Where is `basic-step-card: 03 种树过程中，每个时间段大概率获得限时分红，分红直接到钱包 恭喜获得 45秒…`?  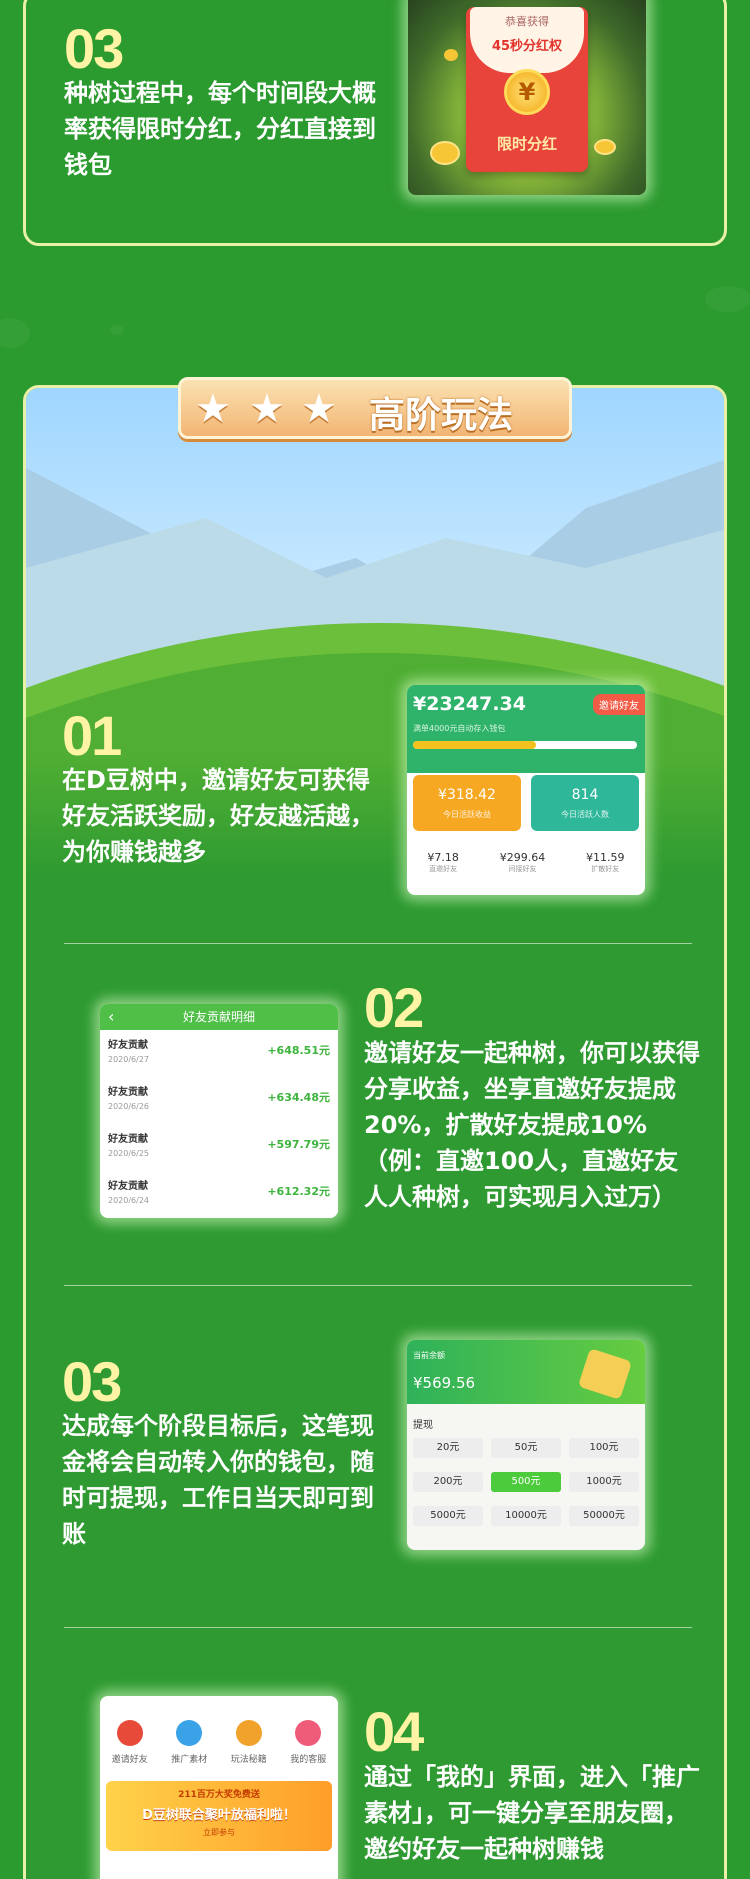
basic-step-card: 03 种树过程中，每个时间段大概率获得限时分红，分红直接到钱包 恭喜获得 45秒… is located at coordinates (375, 123).